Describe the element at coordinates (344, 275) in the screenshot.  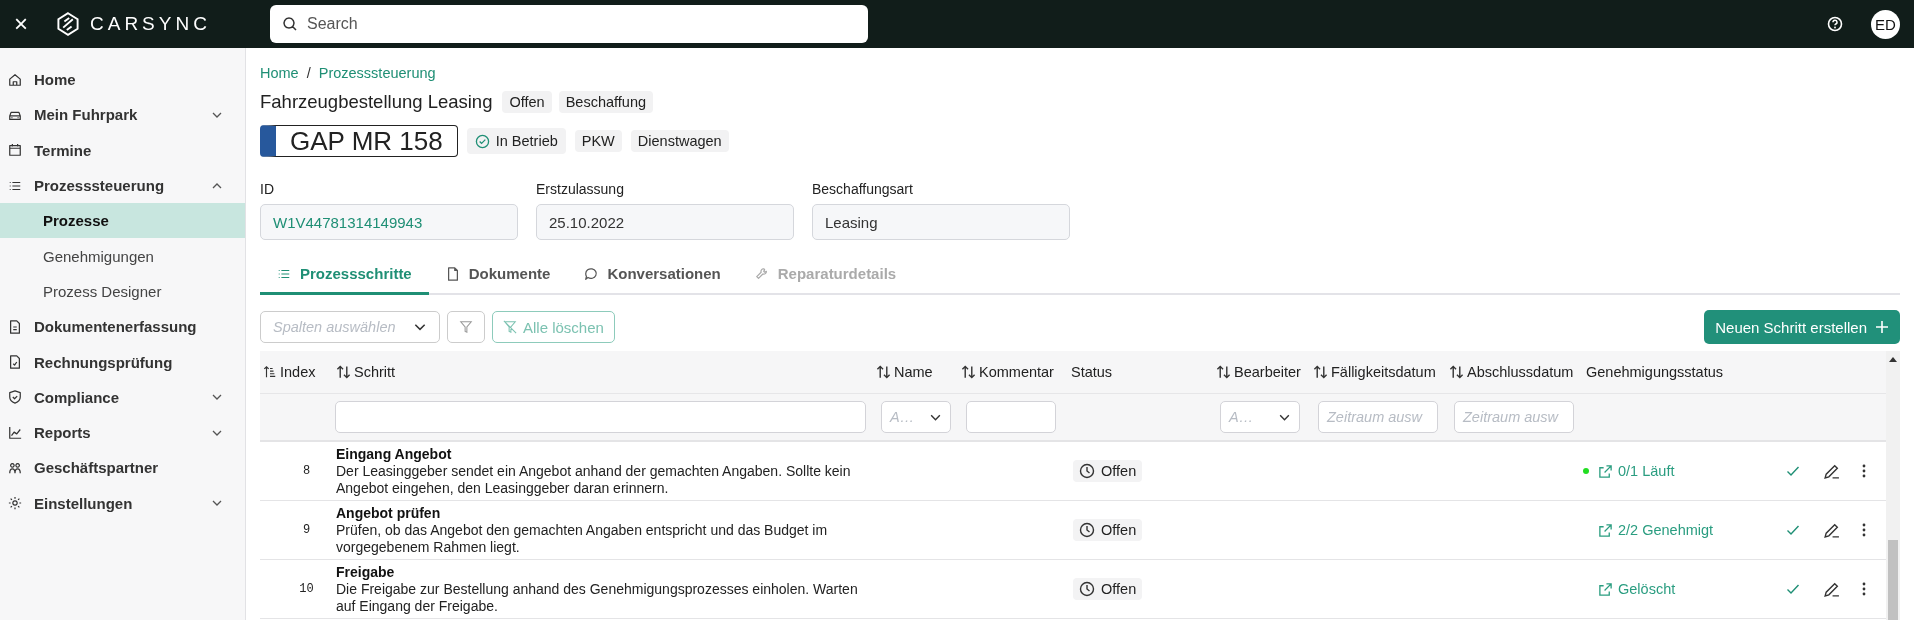
I see `tab: Prozessschritte` at that location.